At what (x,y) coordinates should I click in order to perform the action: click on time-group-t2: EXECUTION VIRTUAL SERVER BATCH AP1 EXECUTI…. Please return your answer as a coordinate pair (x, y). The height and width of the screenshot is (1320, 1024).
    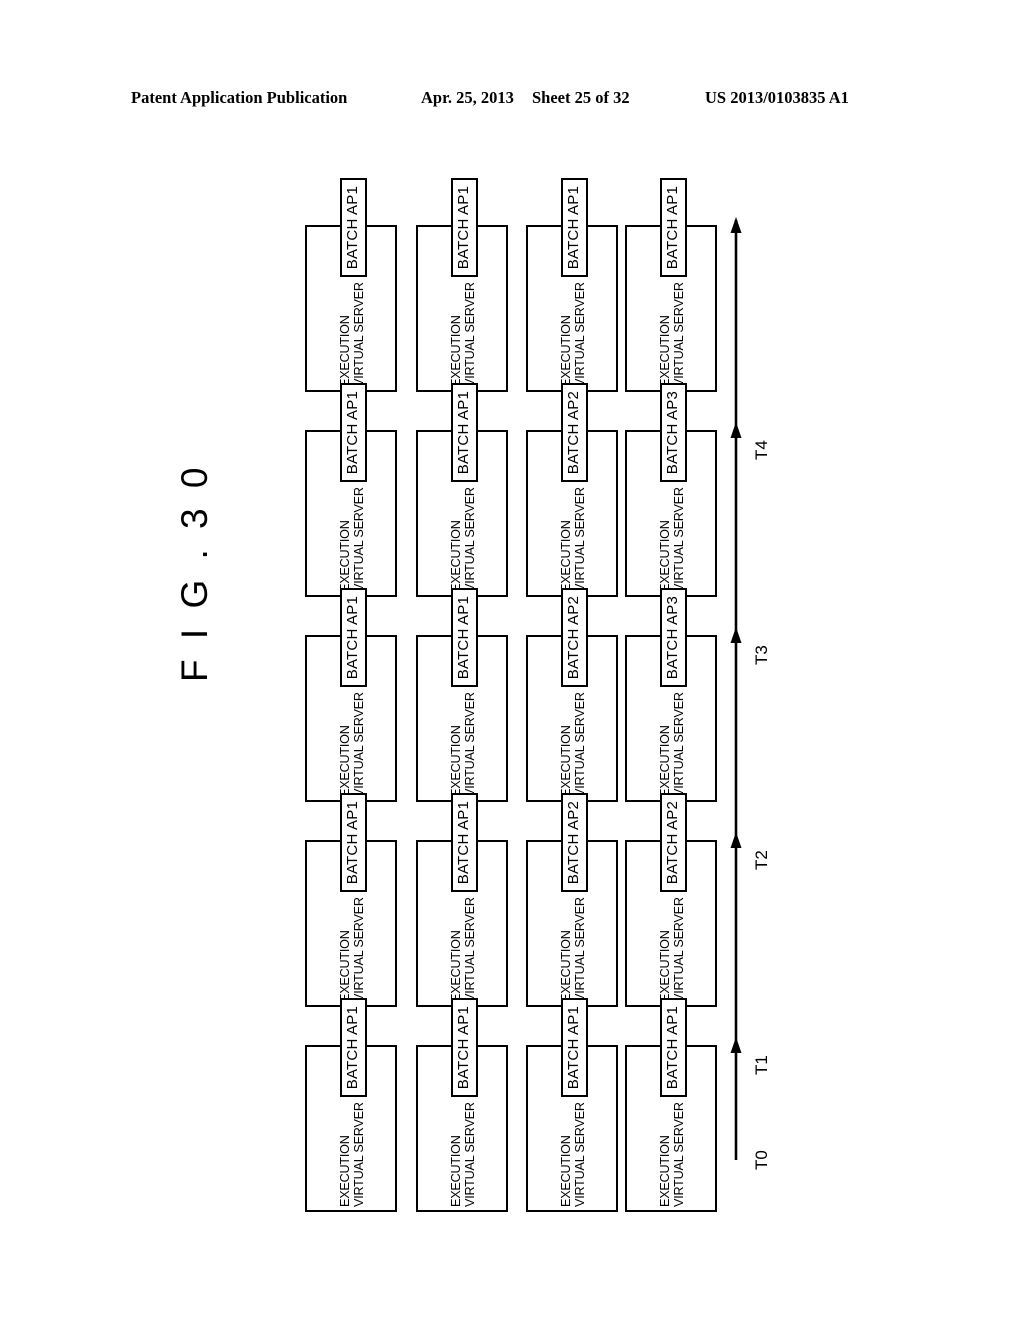
    Looking at the image, I should click on (511, 696).